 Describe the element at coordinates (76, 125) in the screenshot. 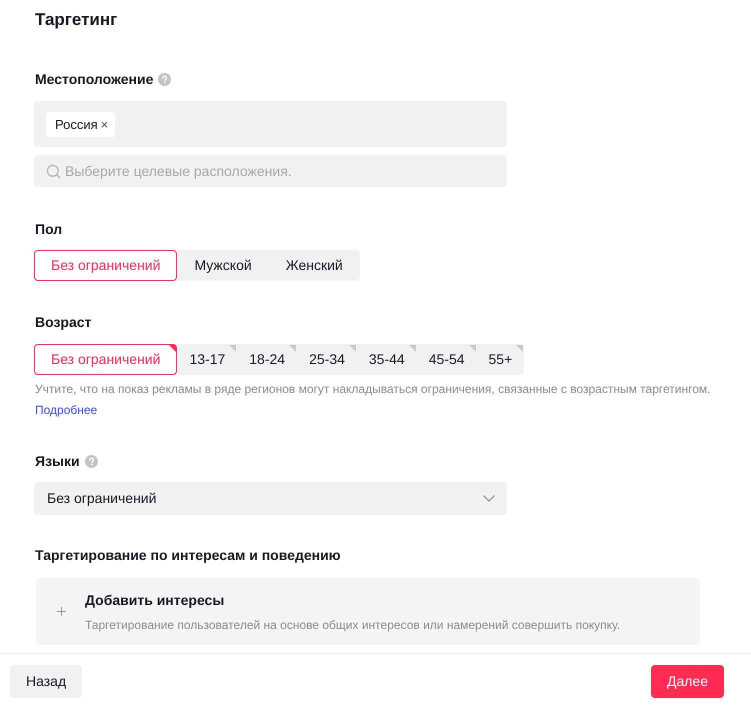

I see `tag-label: Россия` at that location.